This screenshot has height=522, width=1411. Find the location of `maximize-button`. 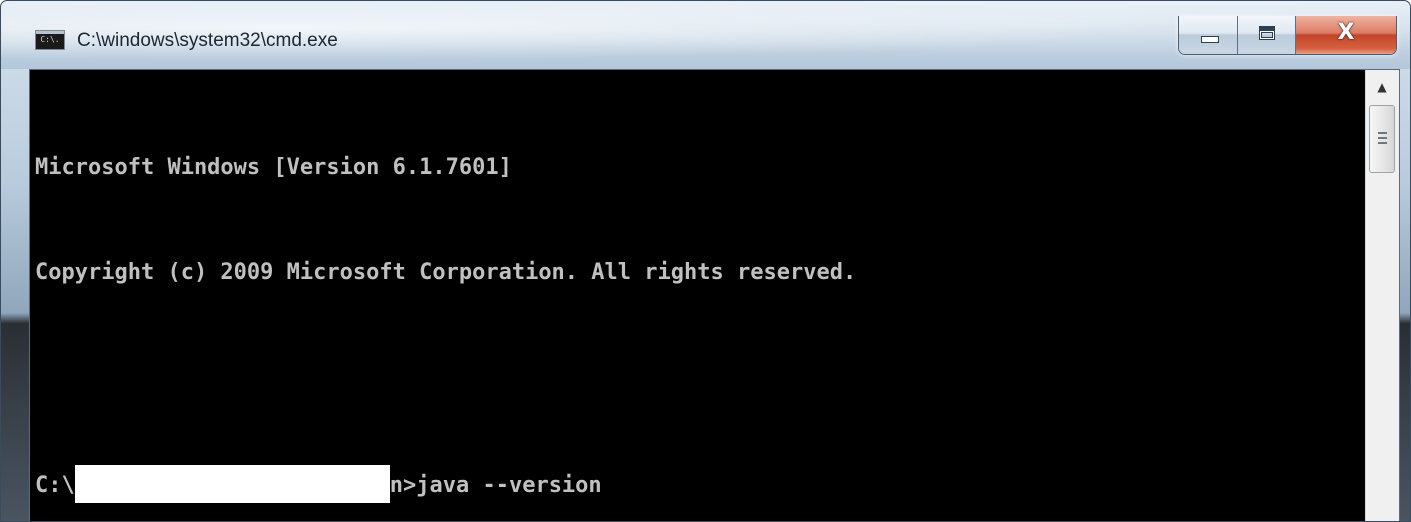

maximize-button is located at coordinates (1267, 35).